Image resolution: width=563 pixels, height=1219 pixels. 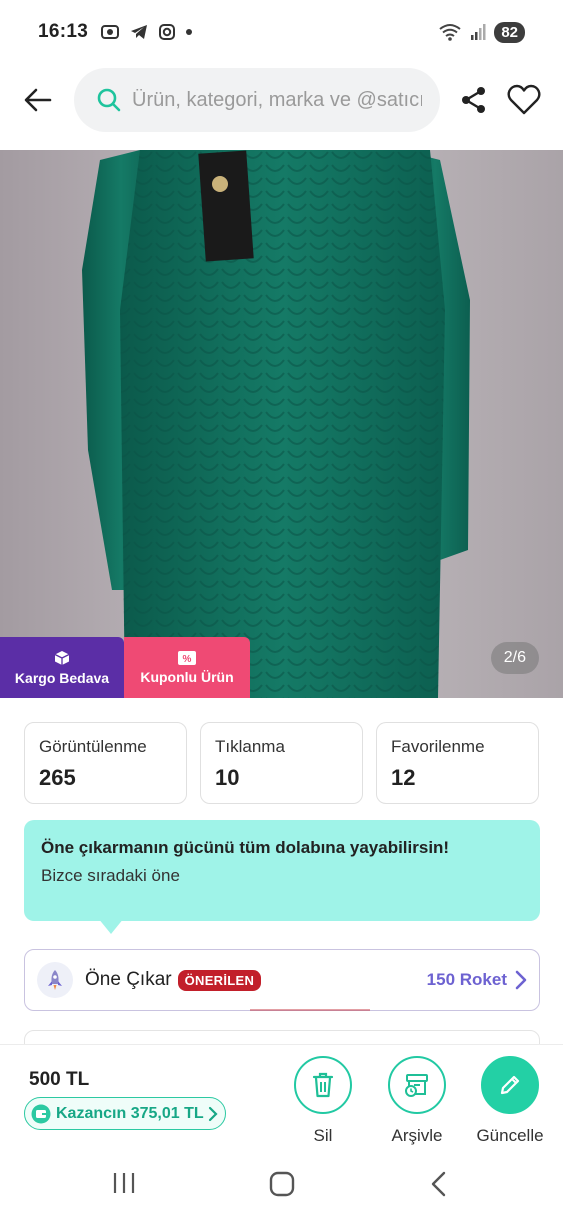 I want to click on home-icon, so click(x=282, y=1184).